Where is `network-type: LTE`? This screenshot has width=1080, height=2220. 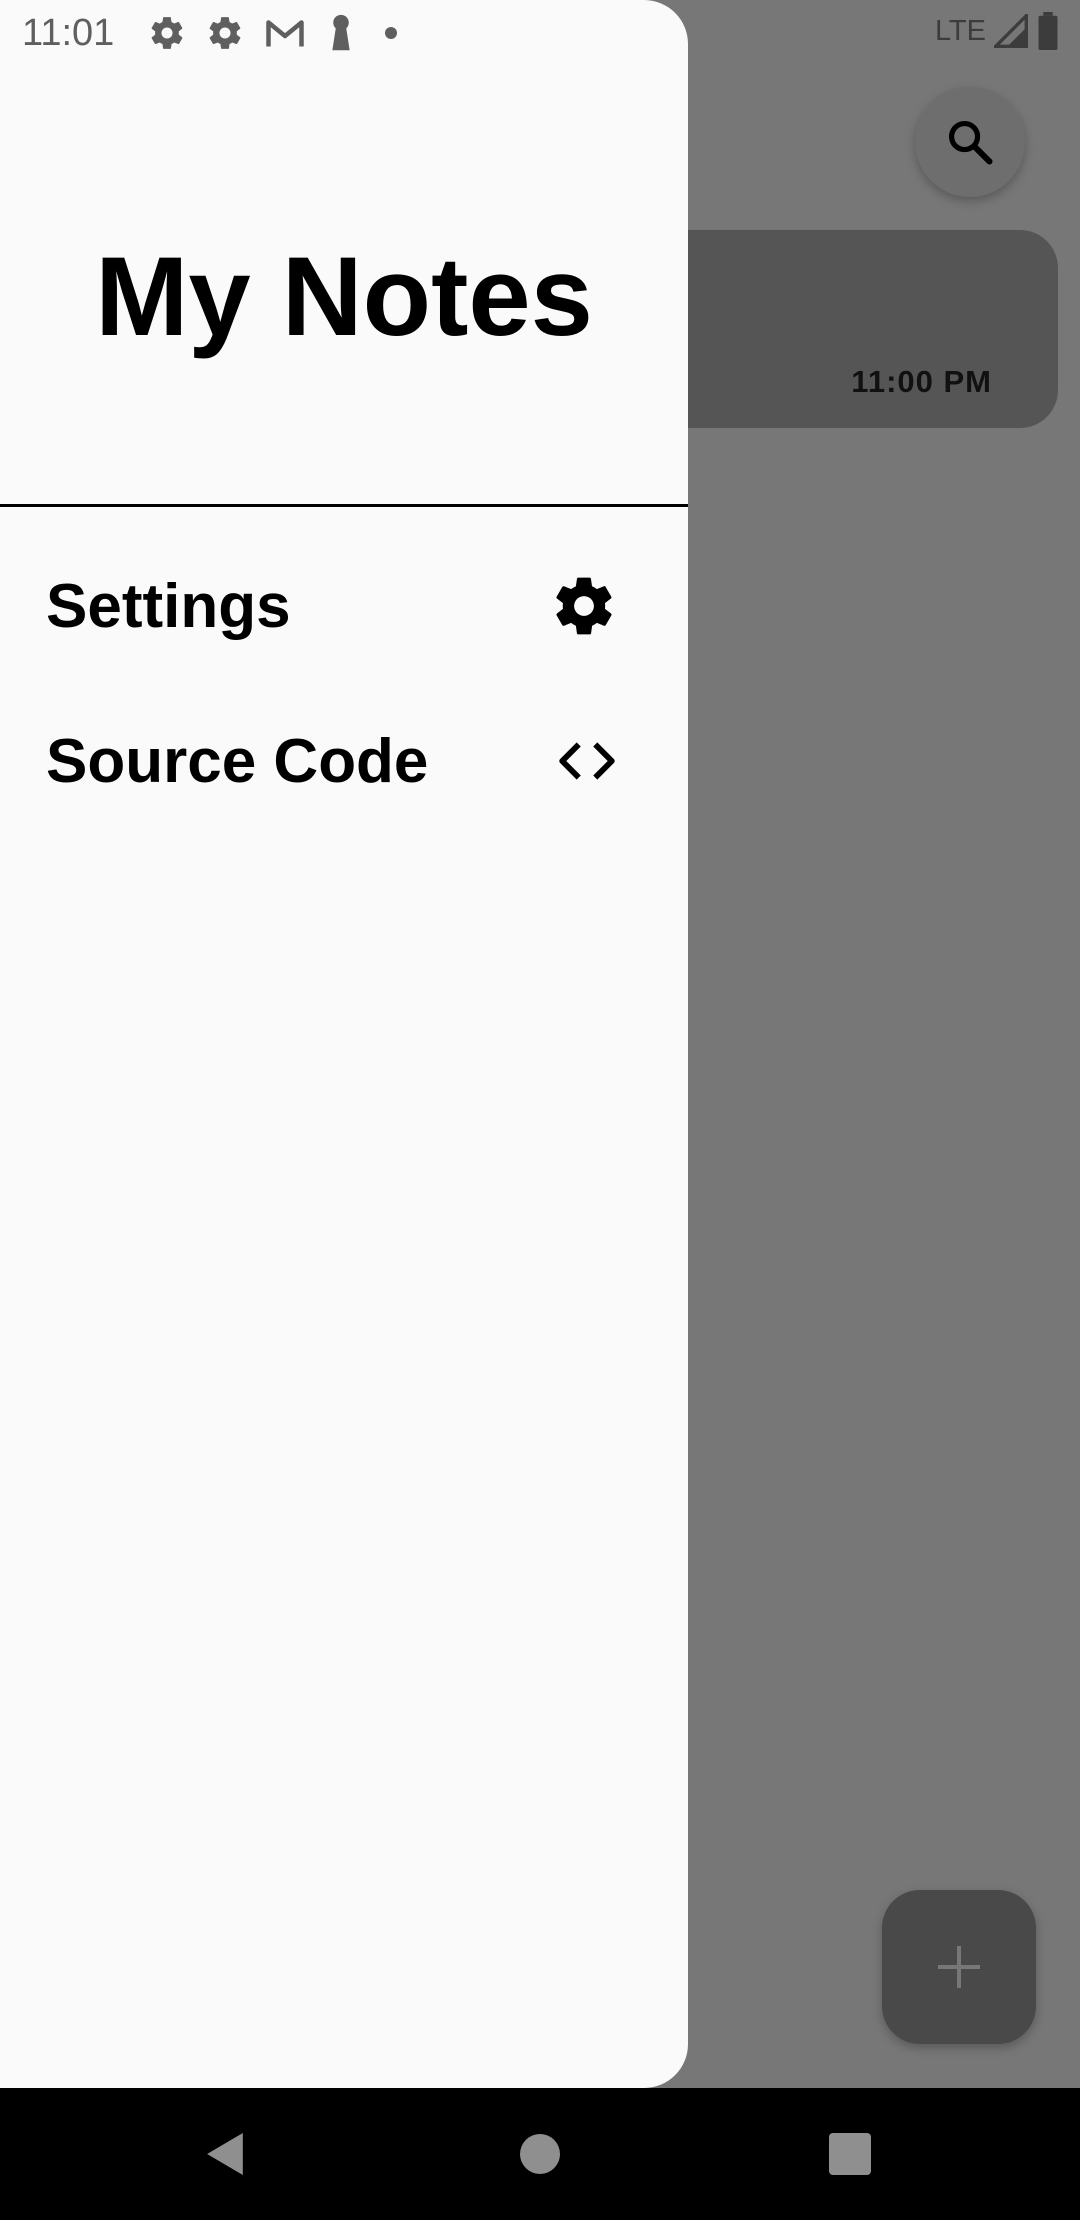
network-type: LTE is located at coordinates (960, 30).